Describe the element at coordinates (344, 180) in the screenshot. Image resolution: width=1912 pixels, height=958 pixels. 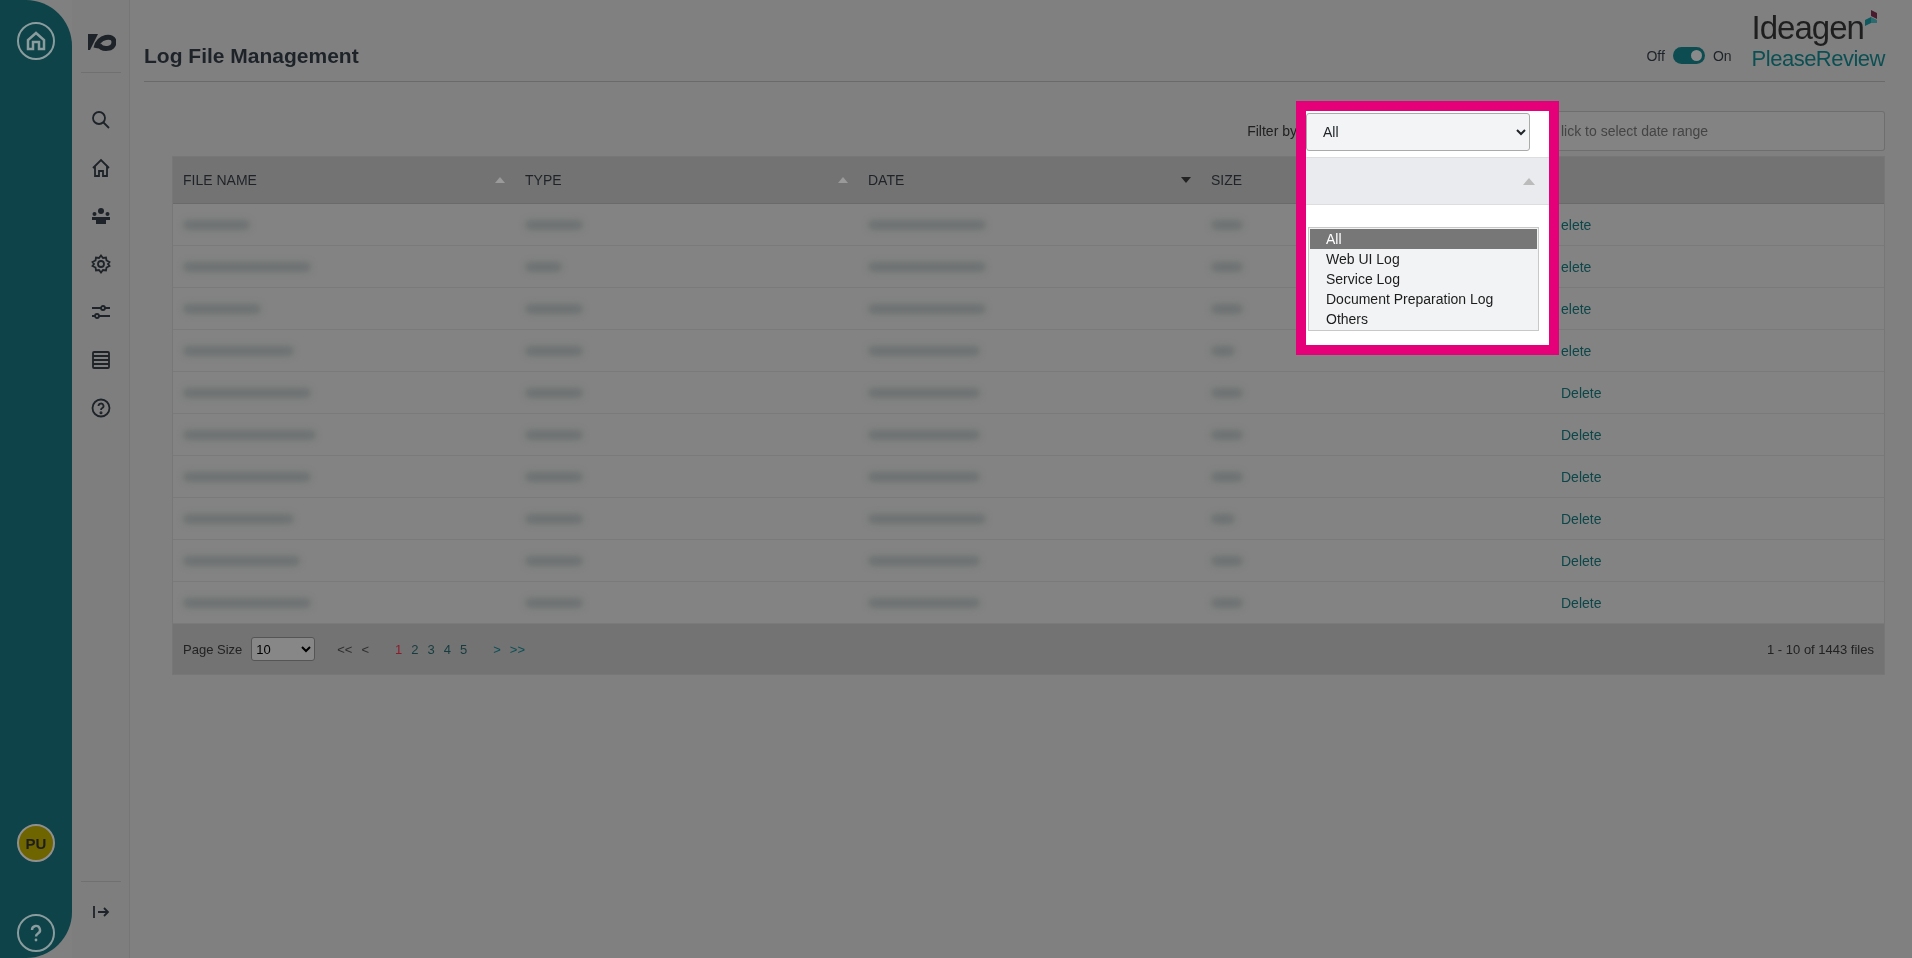
I see `column-header: FILE NAME` at that location.